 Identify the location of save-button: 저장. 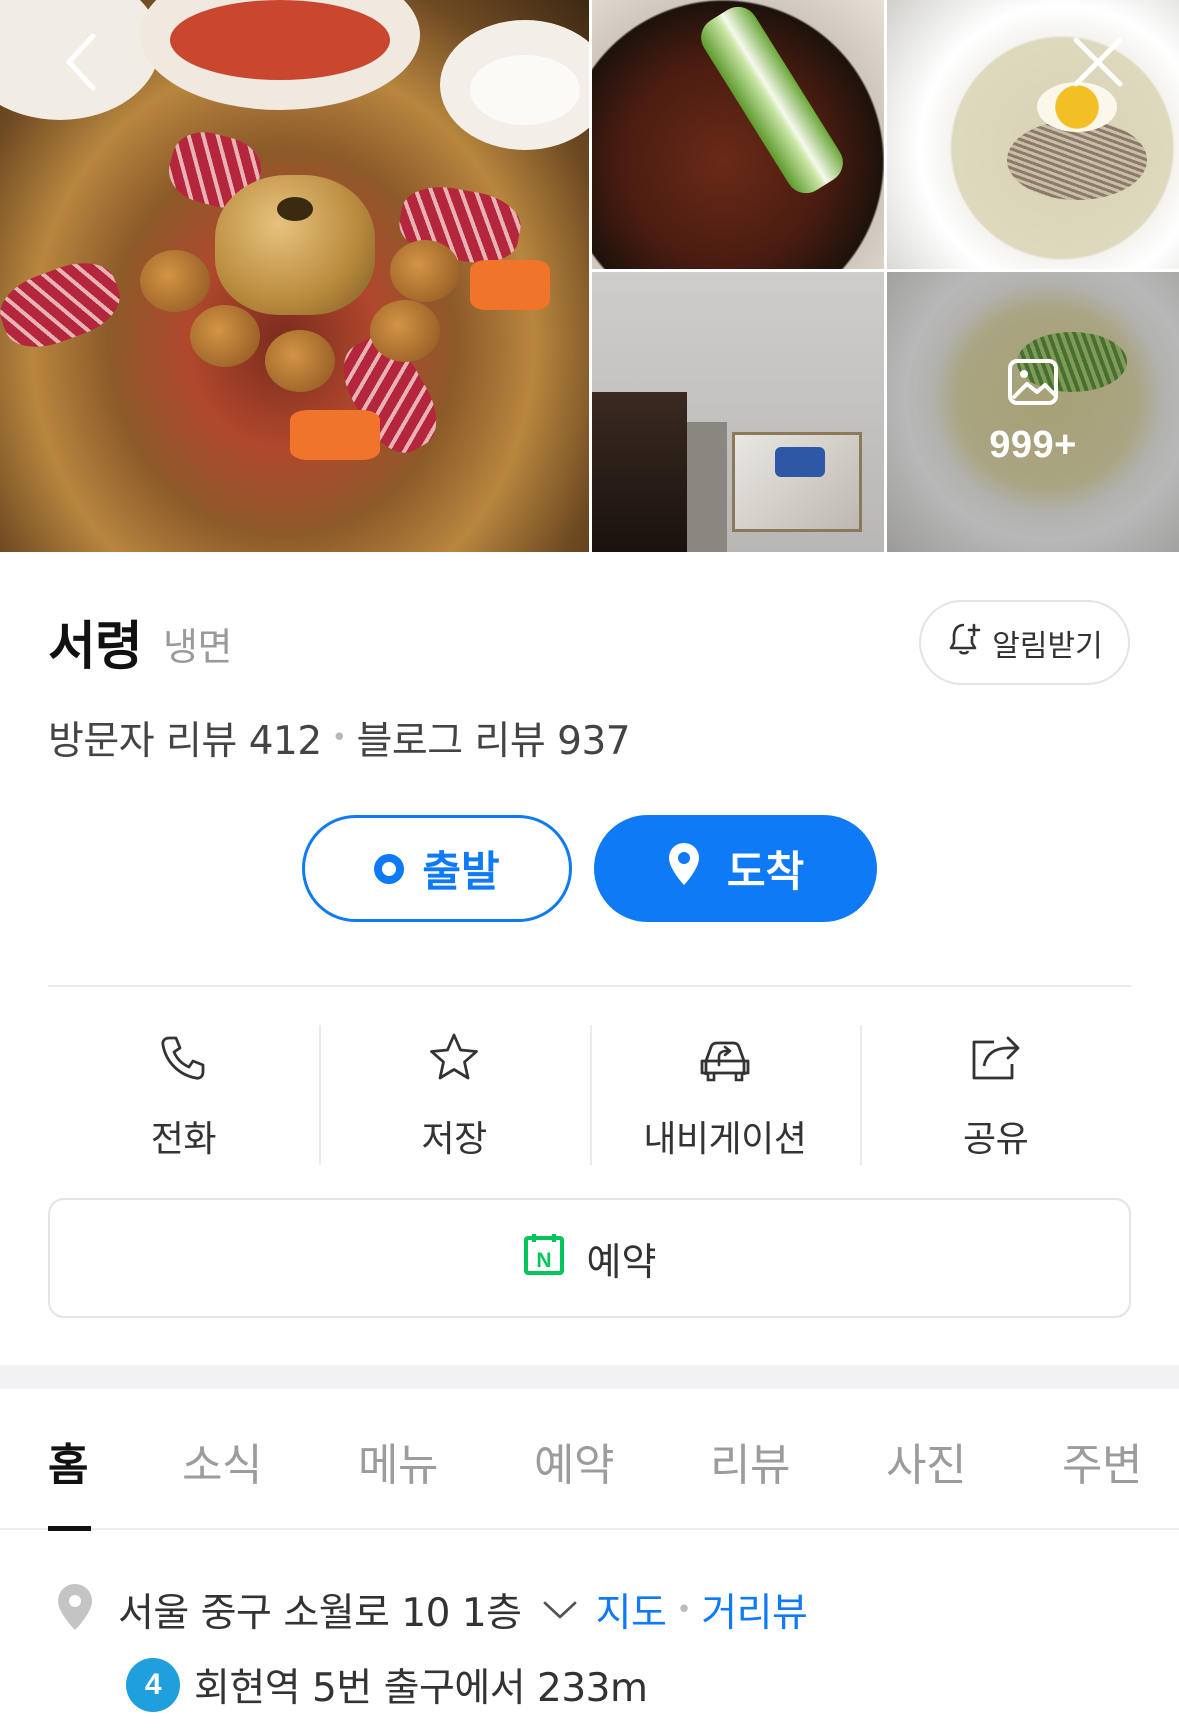
(454, 1092).